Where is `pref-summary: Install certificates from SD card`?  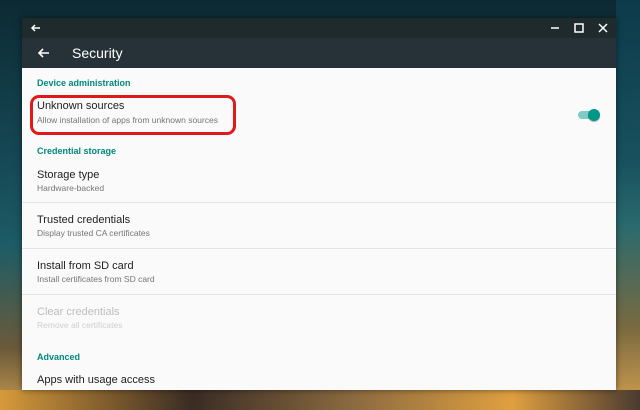 pref-summary: Install certificates from SD card is located at coordinates (96, 279).